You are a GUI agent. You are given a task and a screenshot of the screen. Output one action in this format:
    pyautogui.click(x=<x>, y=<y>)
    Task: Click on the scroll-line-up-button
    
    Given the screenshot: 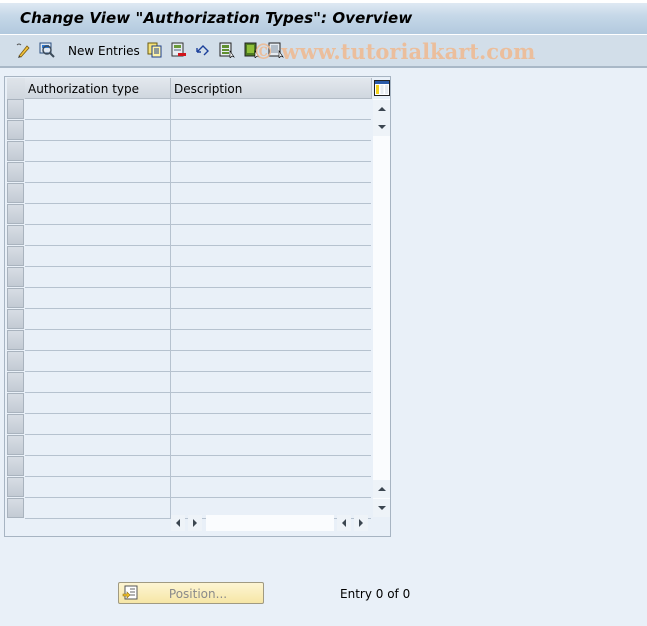 What is the action you would take?
    pyautogui.click(x=381, y=127)
    